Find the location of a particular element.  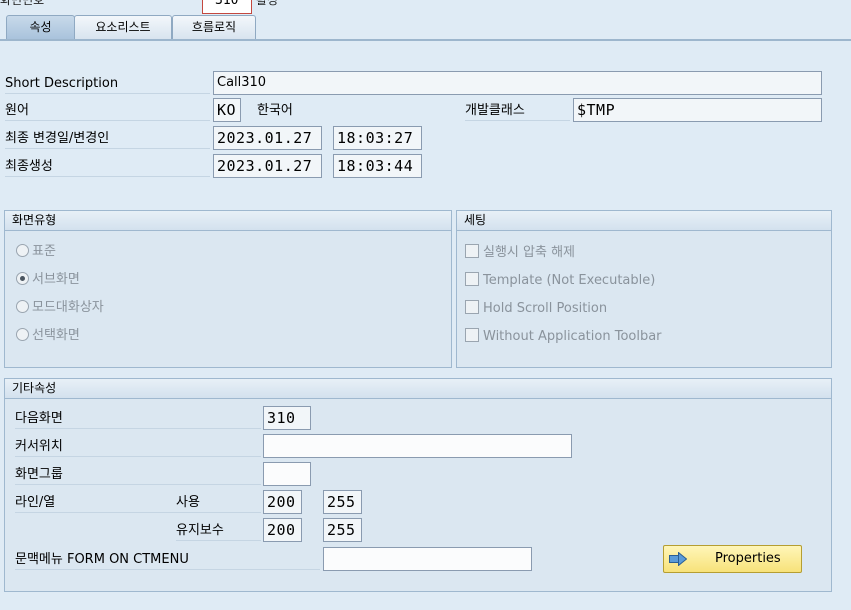

checkbox-hold-scroll-label: Hold Scroll Position is located at coordinates (545, 308).